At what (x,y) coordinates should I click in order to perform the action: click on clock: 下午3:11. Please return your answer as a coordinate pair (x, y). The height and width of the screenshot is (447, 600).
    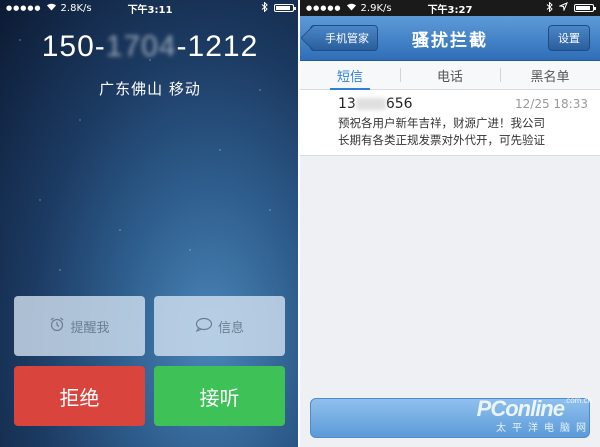
    Looking at the image, I should click on (150, 10).